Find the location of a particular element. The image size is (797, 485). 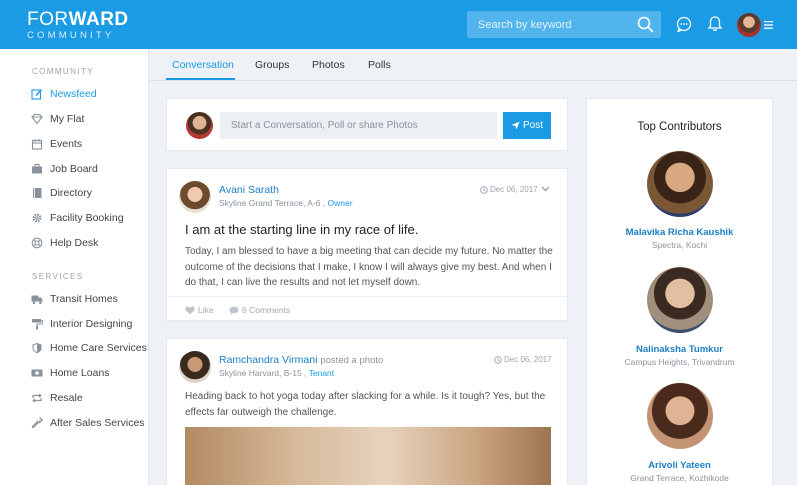

post-action-text: posted a photo is located at coordinates (352, 360).